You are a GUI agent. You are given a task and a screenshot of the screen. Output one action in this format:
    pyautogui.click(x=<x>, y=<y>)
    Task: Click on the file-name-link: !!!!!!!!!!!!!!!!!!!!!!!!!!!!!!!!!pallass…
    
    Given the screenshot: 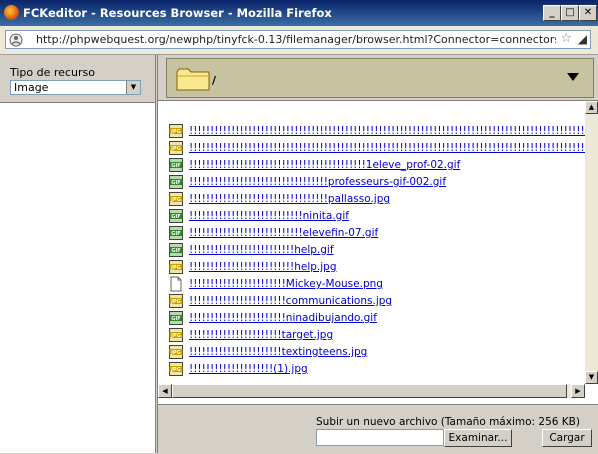 What is the action you would take?
    pyautogui.click(x=289, y=199)
    